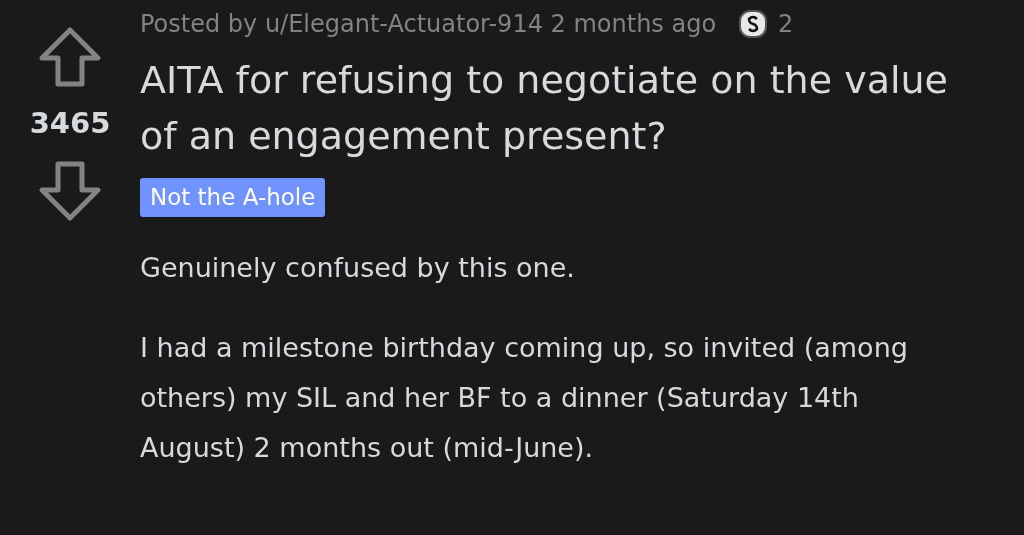  Describe the element at coordinates (753, 24) in the screenshot. I see `award-icon` at that location.